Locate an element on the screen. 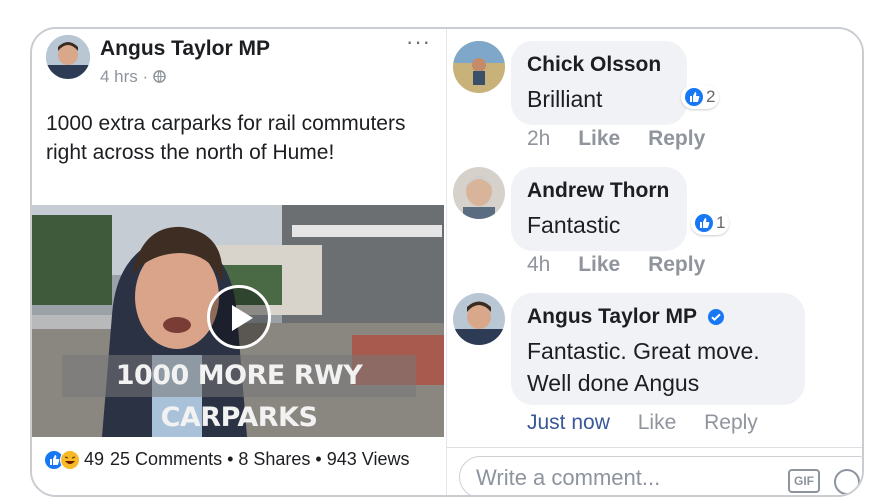  comment-author-row: Angus Taylor MP is located at coordinates (626, 317).